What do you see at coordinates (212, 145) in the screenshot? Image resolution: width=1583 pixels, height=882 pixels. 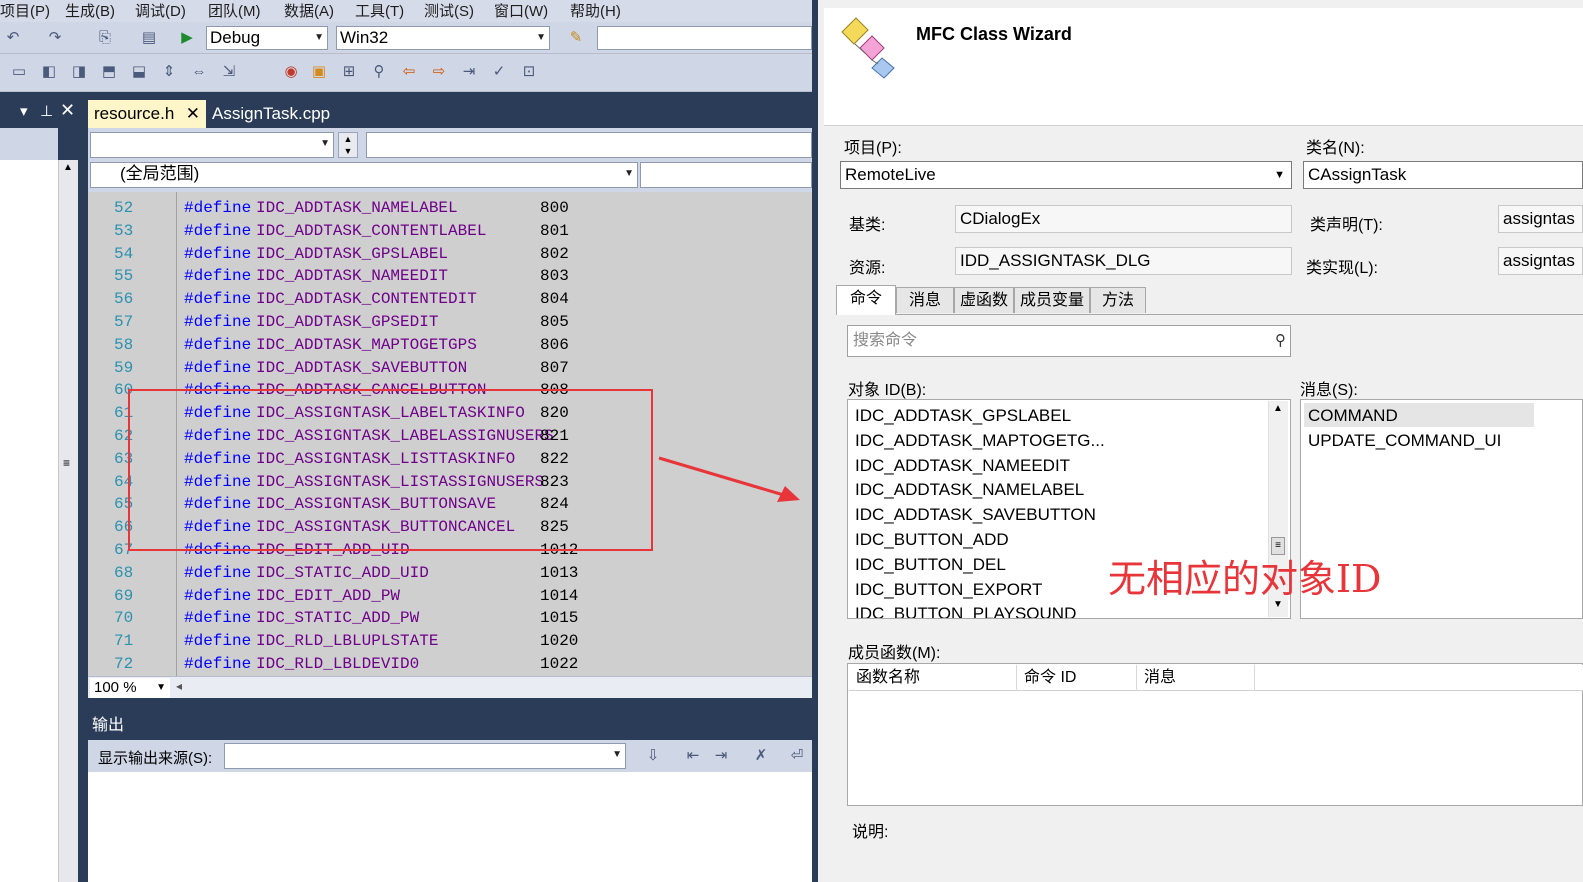 I see `project-nav-select: ▼` at bounding box center [212, 145].